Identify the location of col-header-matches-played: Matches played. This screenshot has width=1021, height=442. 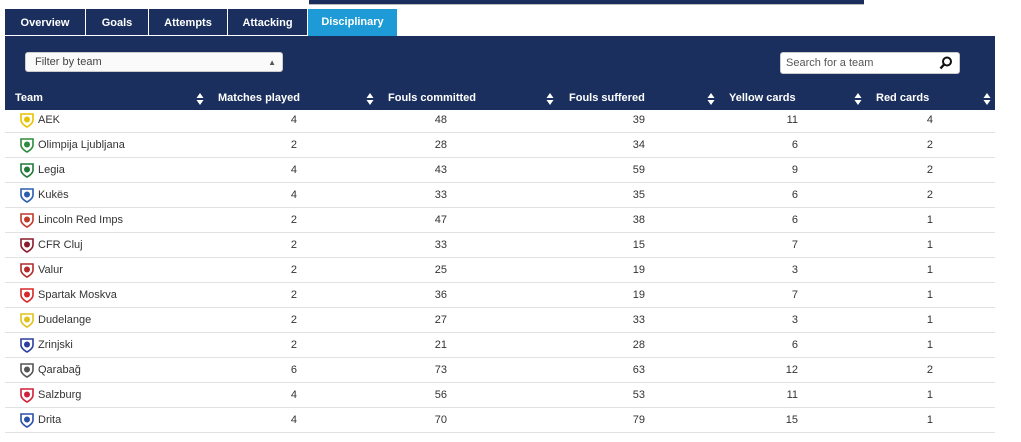
(259, 98).